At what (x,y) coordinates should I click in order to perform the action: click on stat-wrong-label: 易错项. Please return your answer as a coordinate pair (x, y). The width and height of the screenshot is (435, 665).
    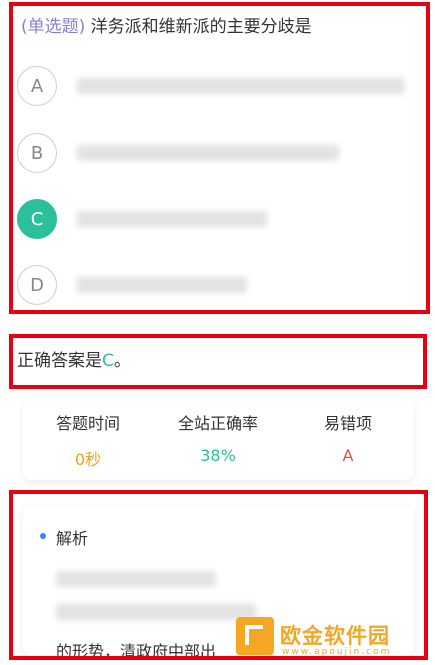
    Looking at the image, I should click on (347, 423).